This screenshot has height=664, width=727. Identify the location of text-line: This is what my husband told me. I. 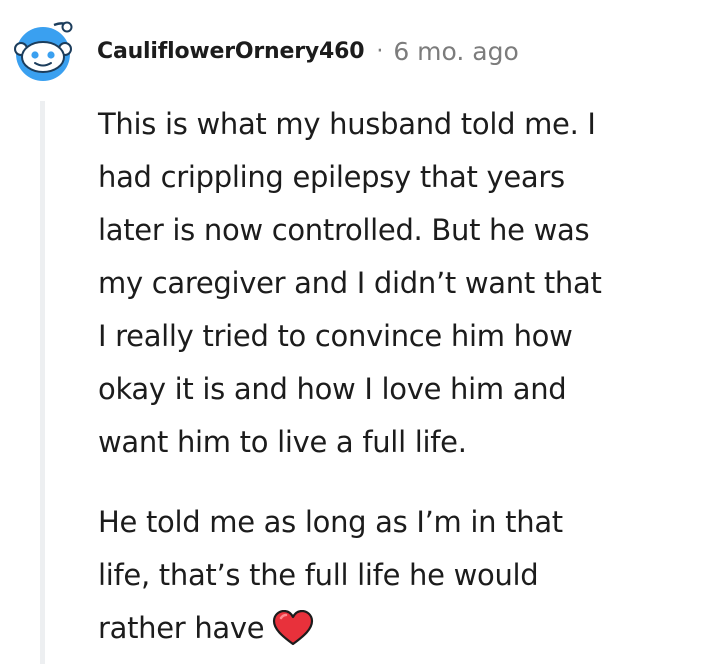
(347, 124).